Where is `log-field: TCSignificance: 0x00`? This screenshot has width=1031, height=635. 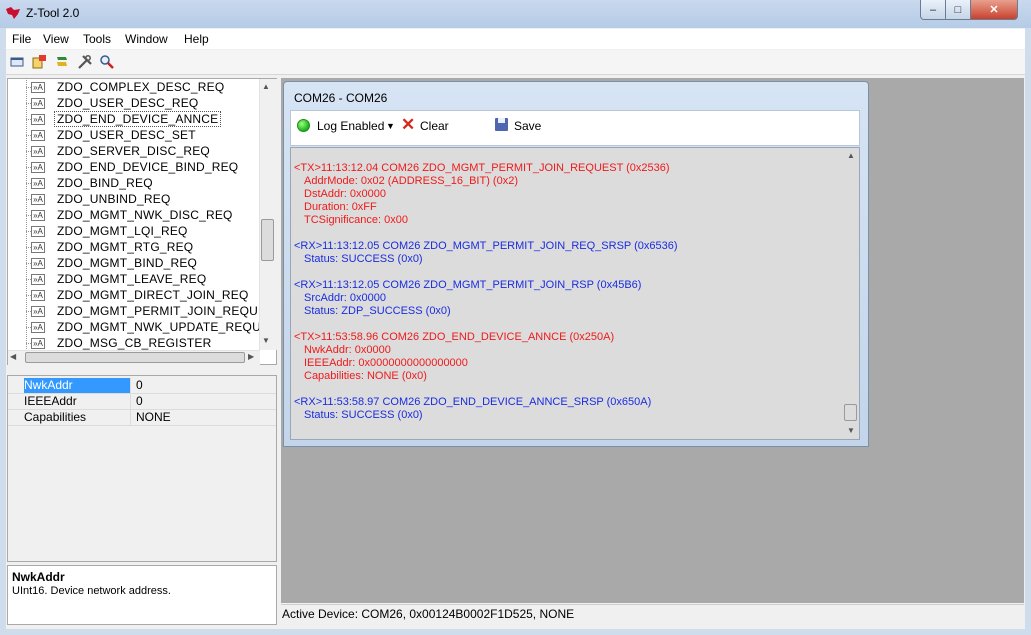
log-field: TCSignificance: 0x00 is located at coordinates (356, 220).